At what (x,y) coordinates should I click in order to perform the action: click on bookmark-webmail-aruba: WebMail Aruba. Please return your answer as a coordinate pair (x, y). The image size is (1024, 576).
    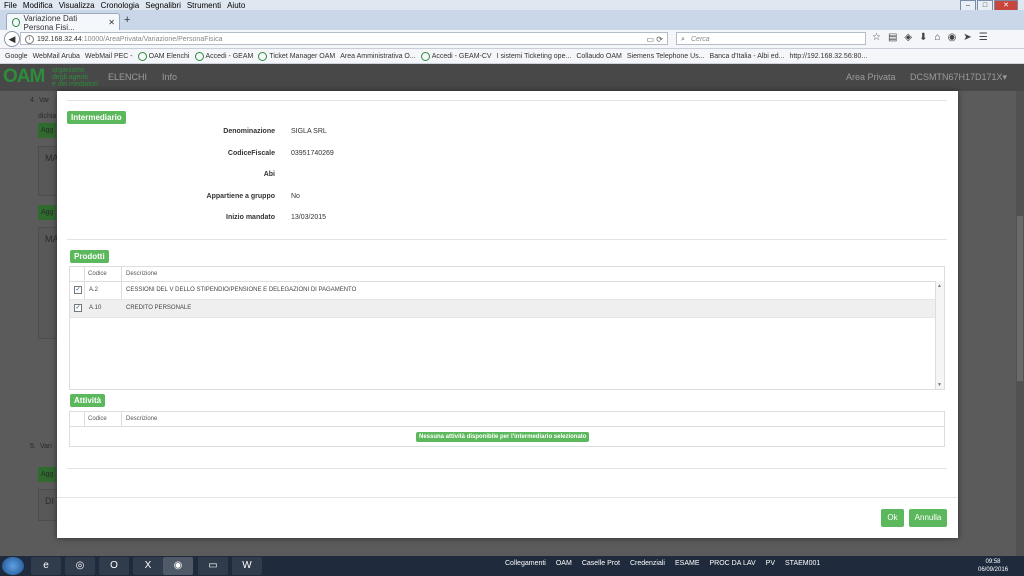
    Looking at the image, I should click on (56, 56).